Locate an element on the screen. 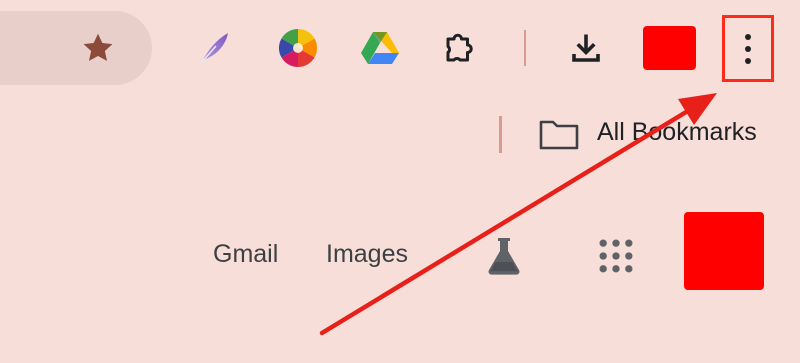 This screenshot has height=363, width=800. puzzle-icon is located at coordinates (460, 48).